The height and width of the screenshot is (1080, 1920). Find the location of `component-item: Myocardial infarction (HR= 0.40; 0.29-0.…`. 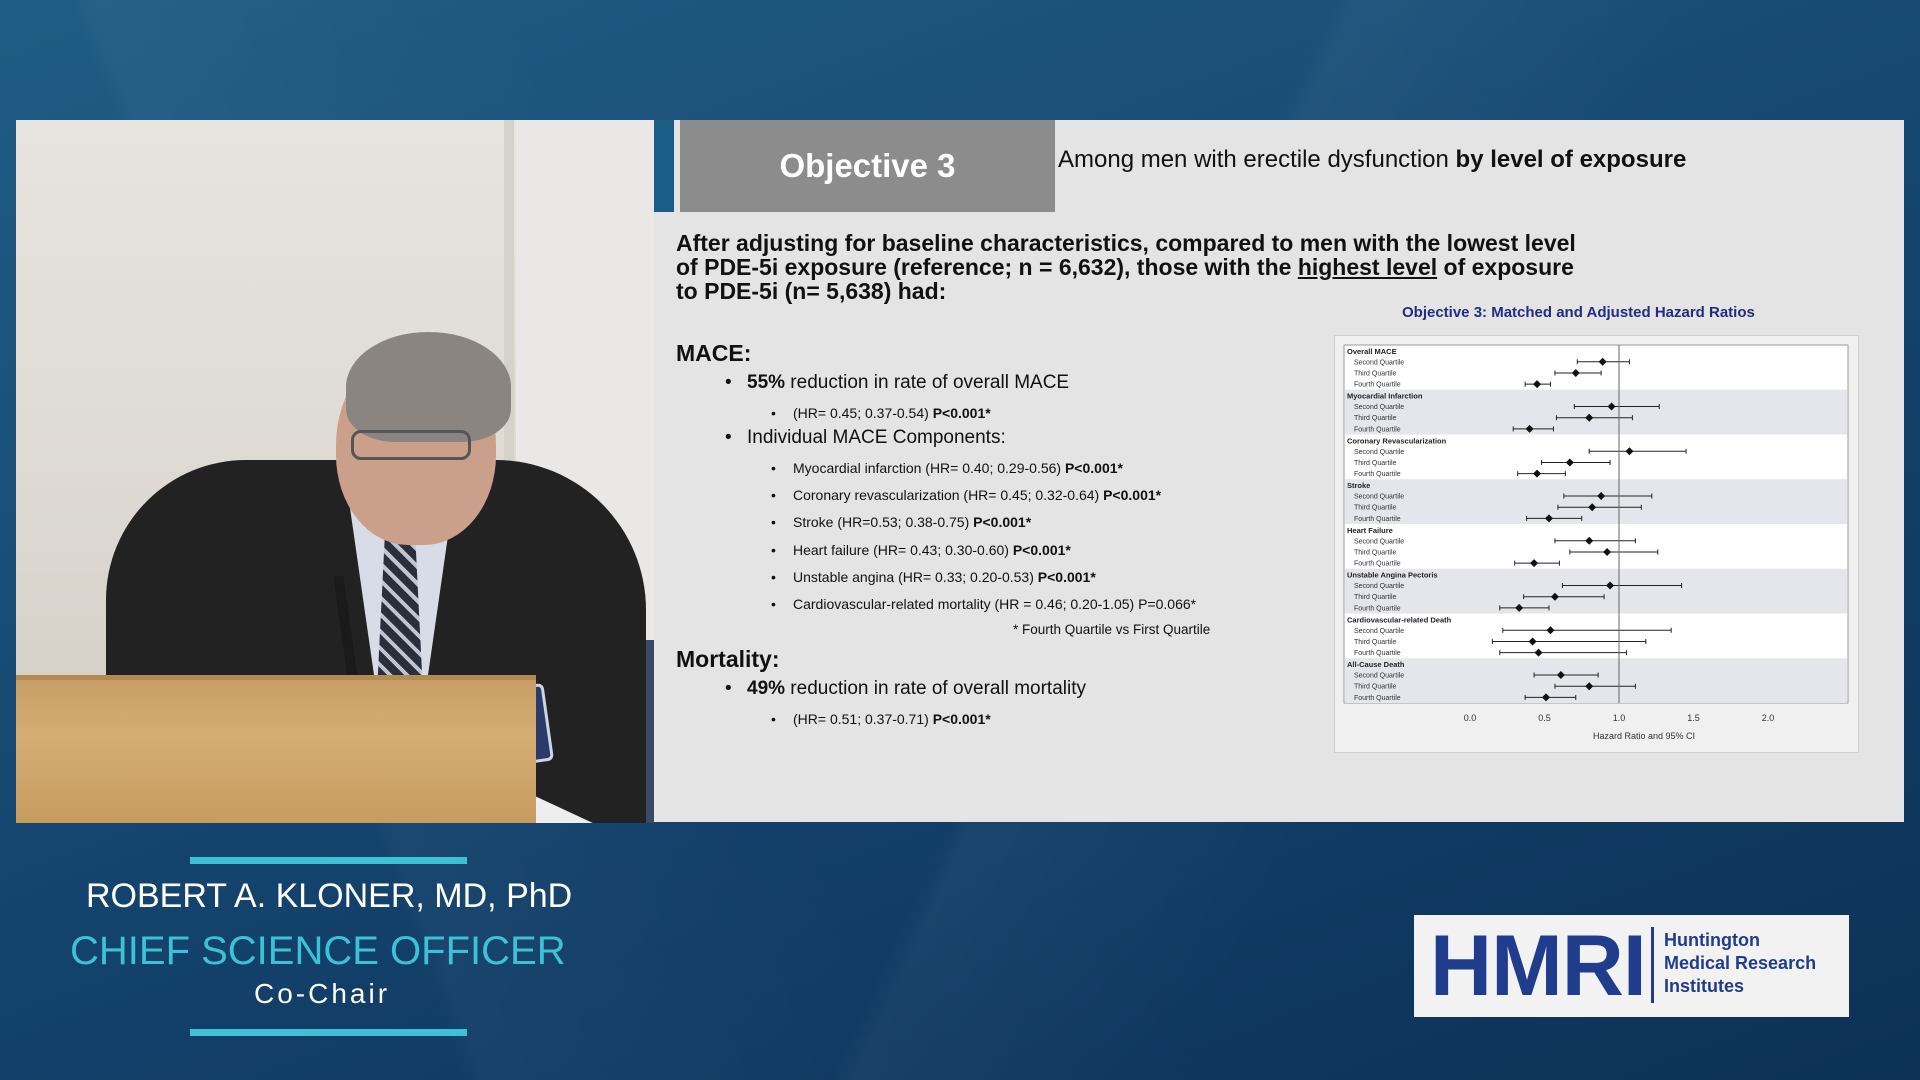

component-item: Myocardial infarction (HR= 0.40; 0.29-0.… is located at coordinates (947, 468).